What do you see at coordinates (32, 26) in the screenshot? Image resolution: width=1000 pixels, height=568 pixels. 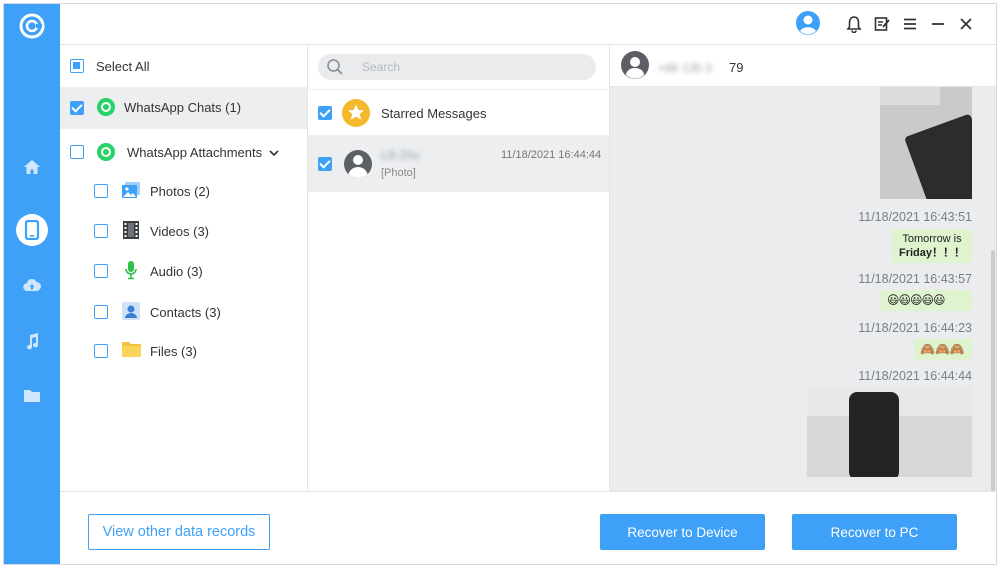 I see `app-logo-icon` at bounding box center [32, 26].